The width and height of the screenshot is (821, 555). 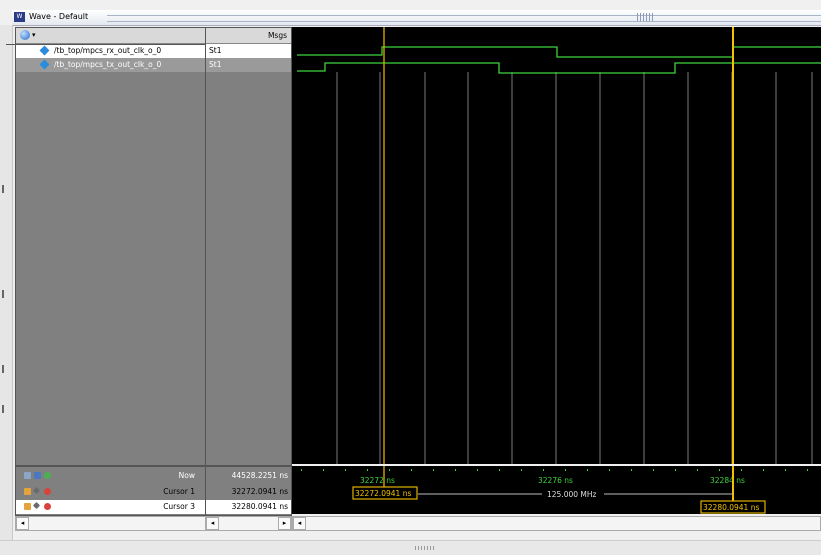 What do you see at coordinates (47, 475) in the screenshot?
I see `add-cursor-icon` at bounding box center [47, 475].